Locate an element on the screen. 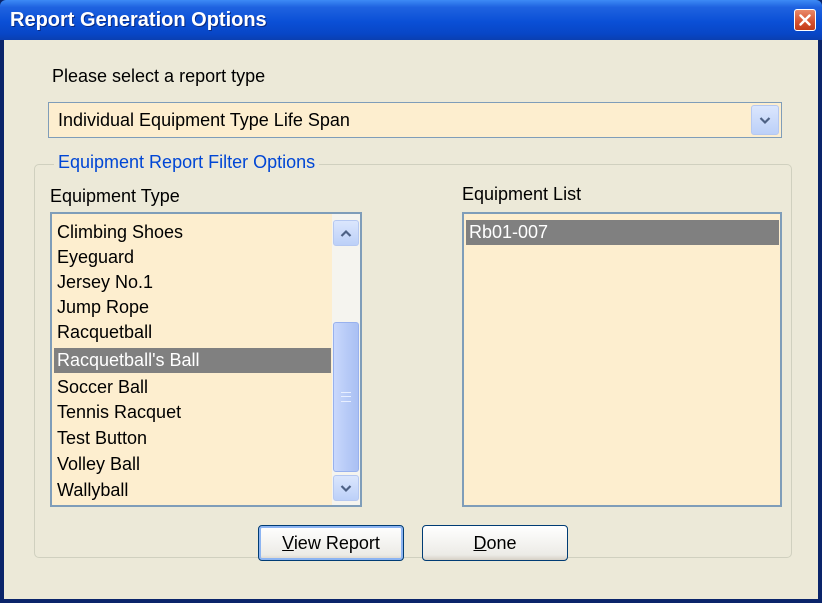 The width and height of the screenshot is (822, 603). scroll-down-button is located at coordinates (346, 488).